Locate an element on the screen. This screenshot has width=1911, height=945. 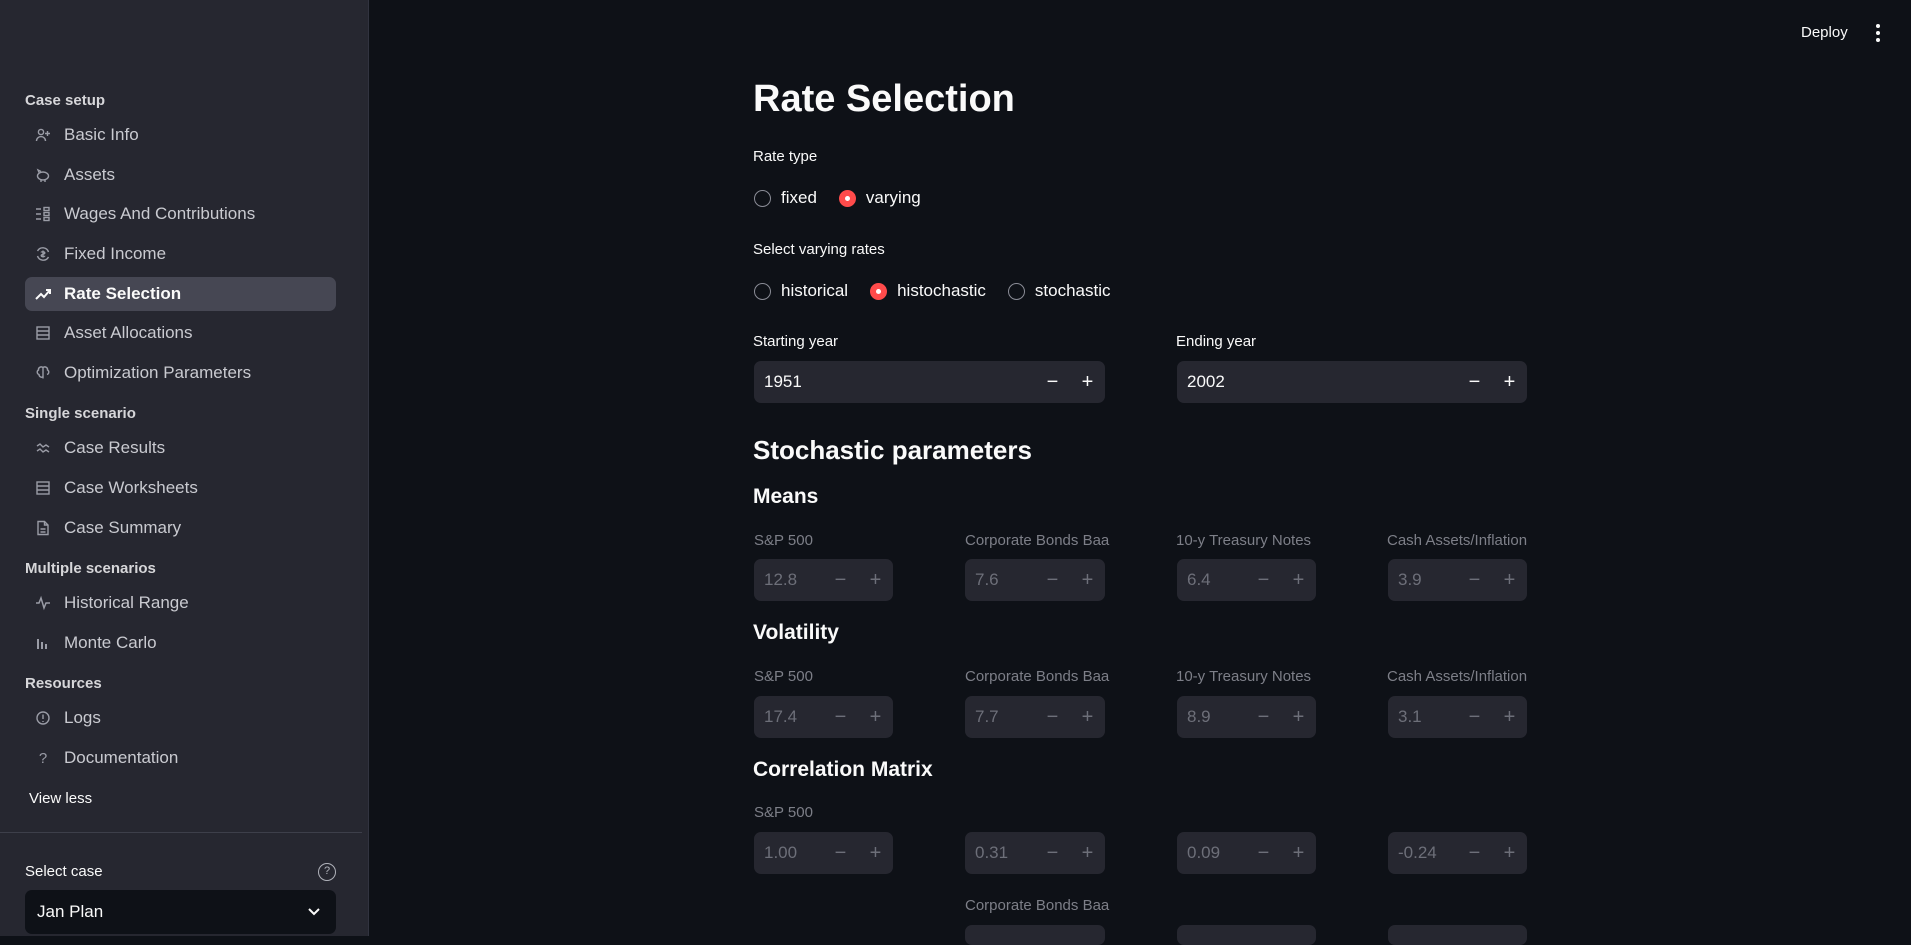
sidebar-item-label: Optimization Parameters is located at coordinates (158, 372).